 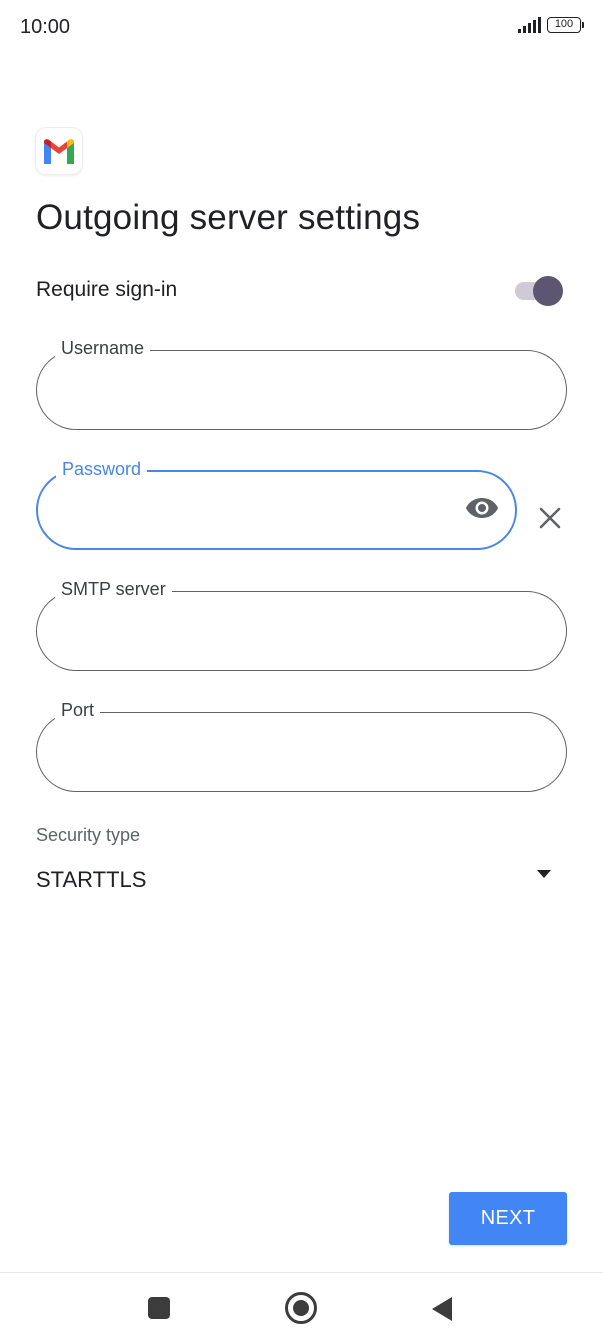 I want to click on require-signin-label: Require sign-in, so click(x=107, y=289).